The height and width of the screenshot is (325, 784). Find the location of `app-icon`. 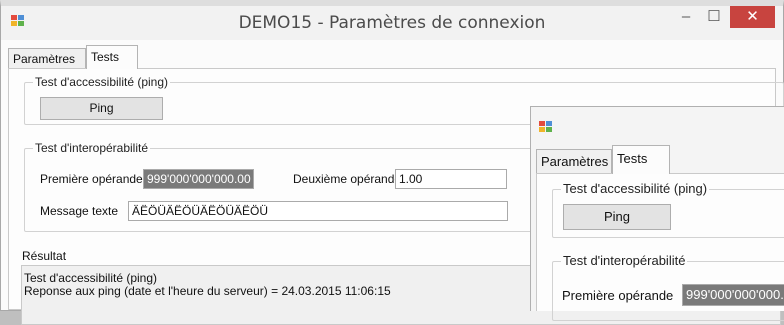

app-icon is located at coordinates (546, 127).